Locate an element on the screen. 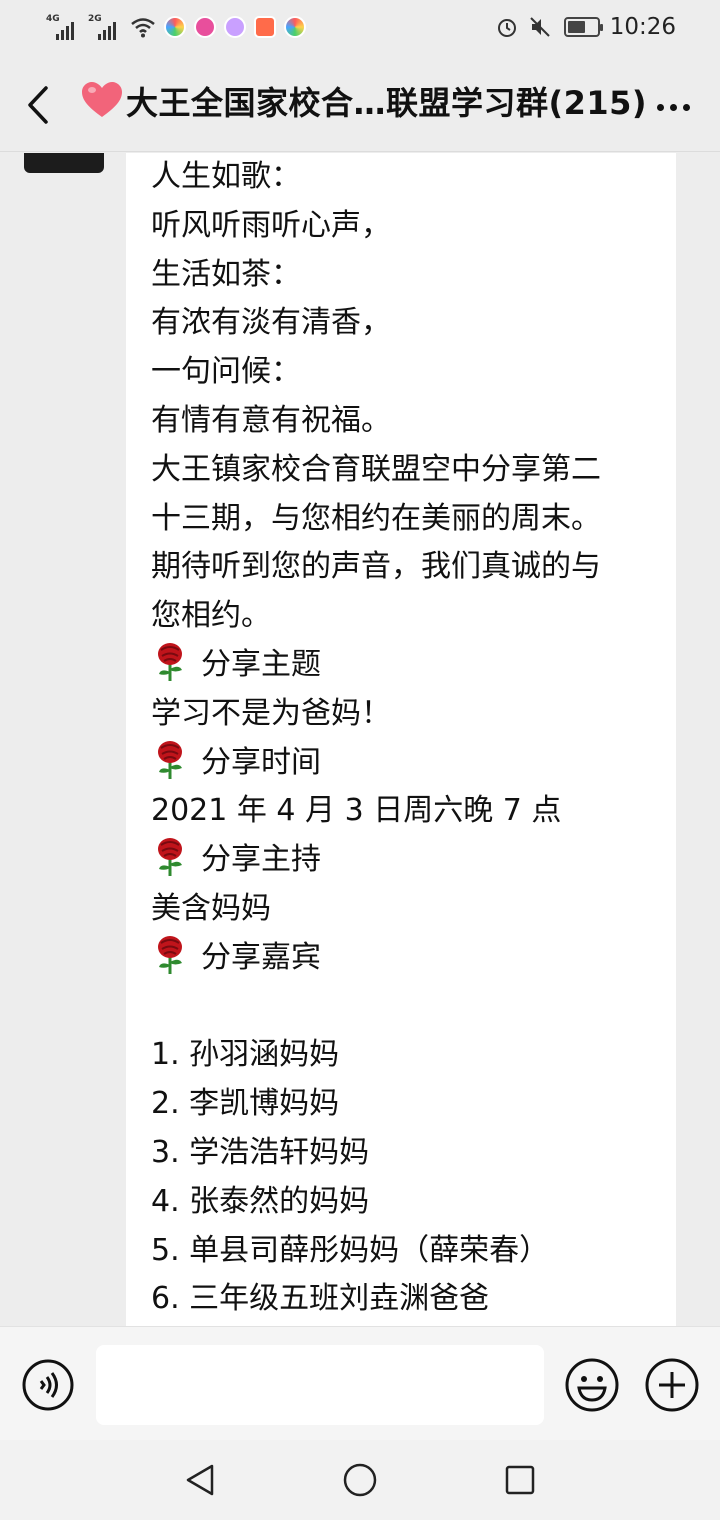 This screenshot has height=1520, width=720. message-line: 4. 张泰然的妈妈 is located at coordinates (413, 1202).